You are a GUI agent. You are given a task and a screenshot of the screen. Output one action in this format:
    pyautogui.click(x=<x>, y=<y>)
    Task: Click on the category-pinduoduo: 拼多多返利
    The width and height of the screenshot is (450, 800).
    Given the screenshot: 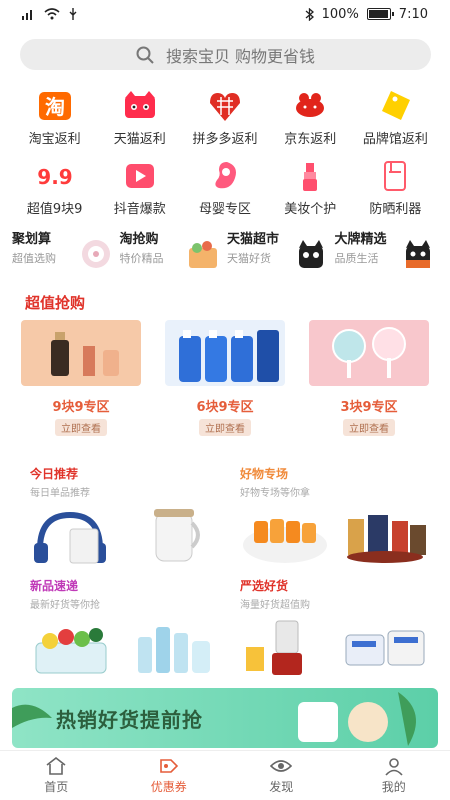 What is the action you would take?
    pyautogui.click(x=224, y=120)
    